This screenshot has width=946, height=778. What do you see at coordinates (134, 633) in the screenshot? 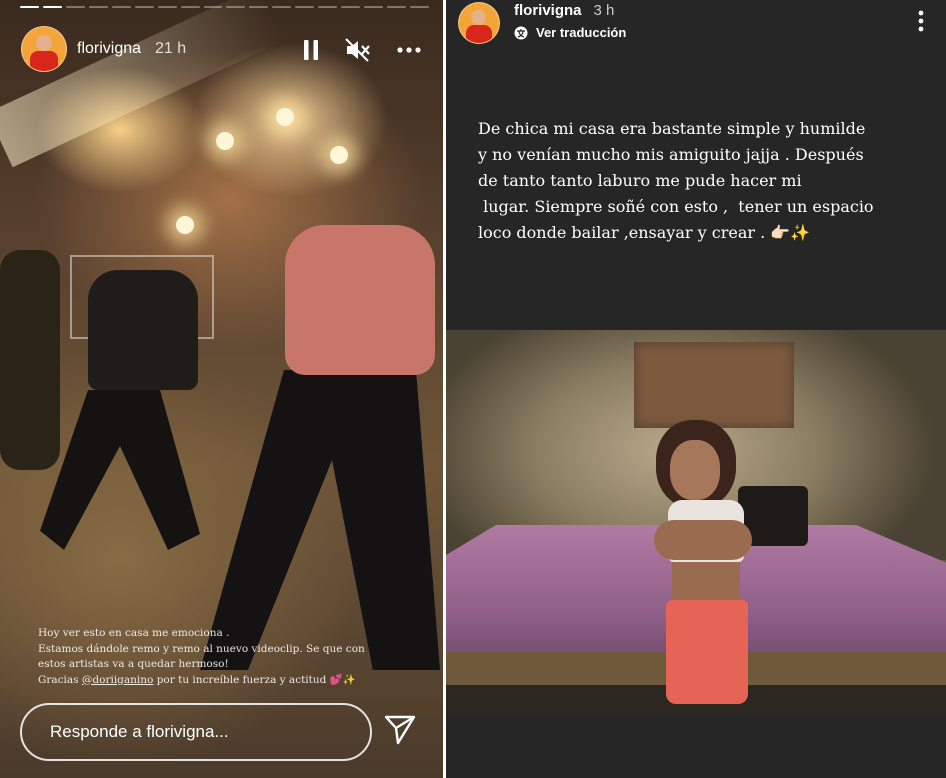
I see `caption-line: Hoy ver esto en casa me emociona .` at bounding box center [134, 633].